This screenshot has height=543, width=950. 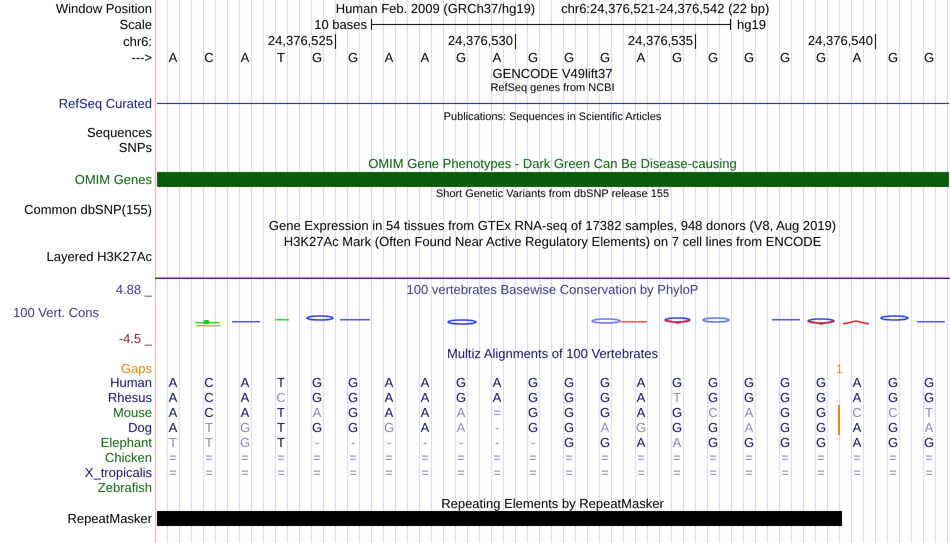 What do you see at coordinates (77, 147) in the screenshot?
I see `track-label: SNPs` at bounding box center [77, 147].